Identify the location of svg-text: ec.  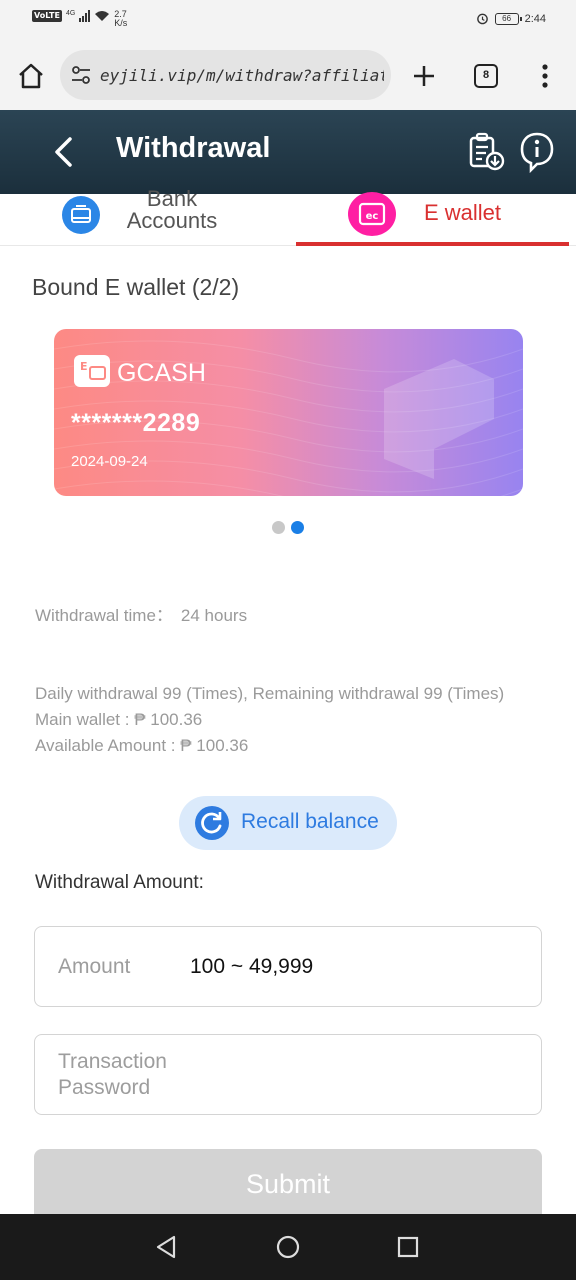
(372, 216).